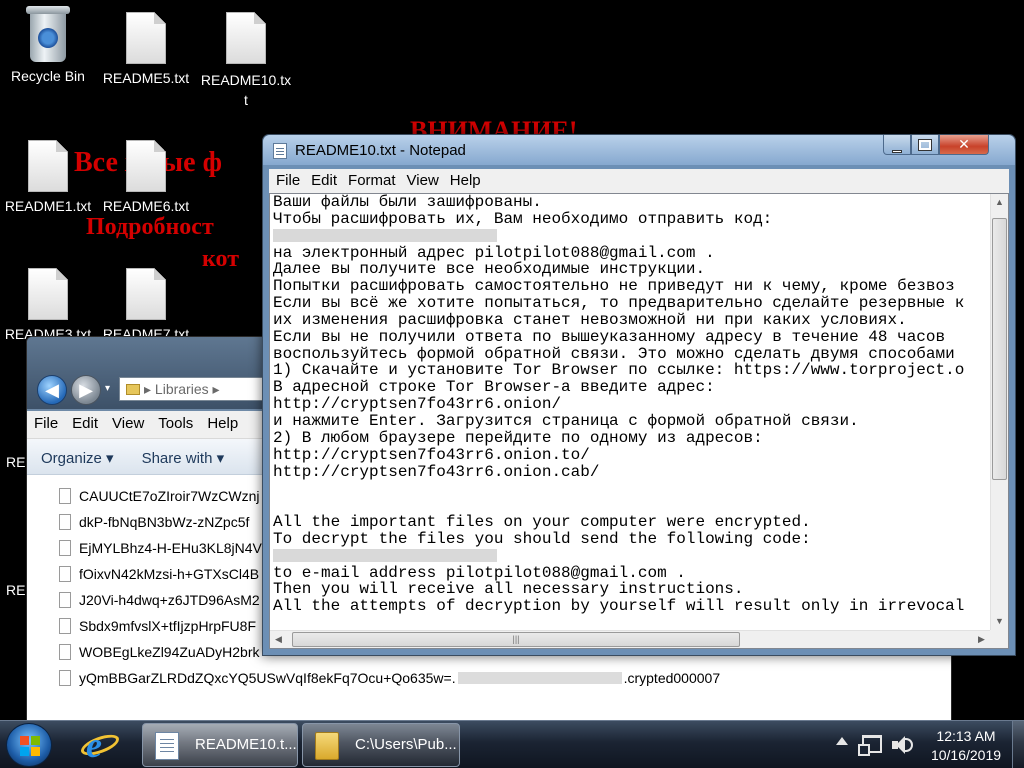 The height and width of the screenshot is (768, 1024). Describe the element at coordinates (101, 745) in the screenshot. I see `internet-explorer-icon: e` at that location.